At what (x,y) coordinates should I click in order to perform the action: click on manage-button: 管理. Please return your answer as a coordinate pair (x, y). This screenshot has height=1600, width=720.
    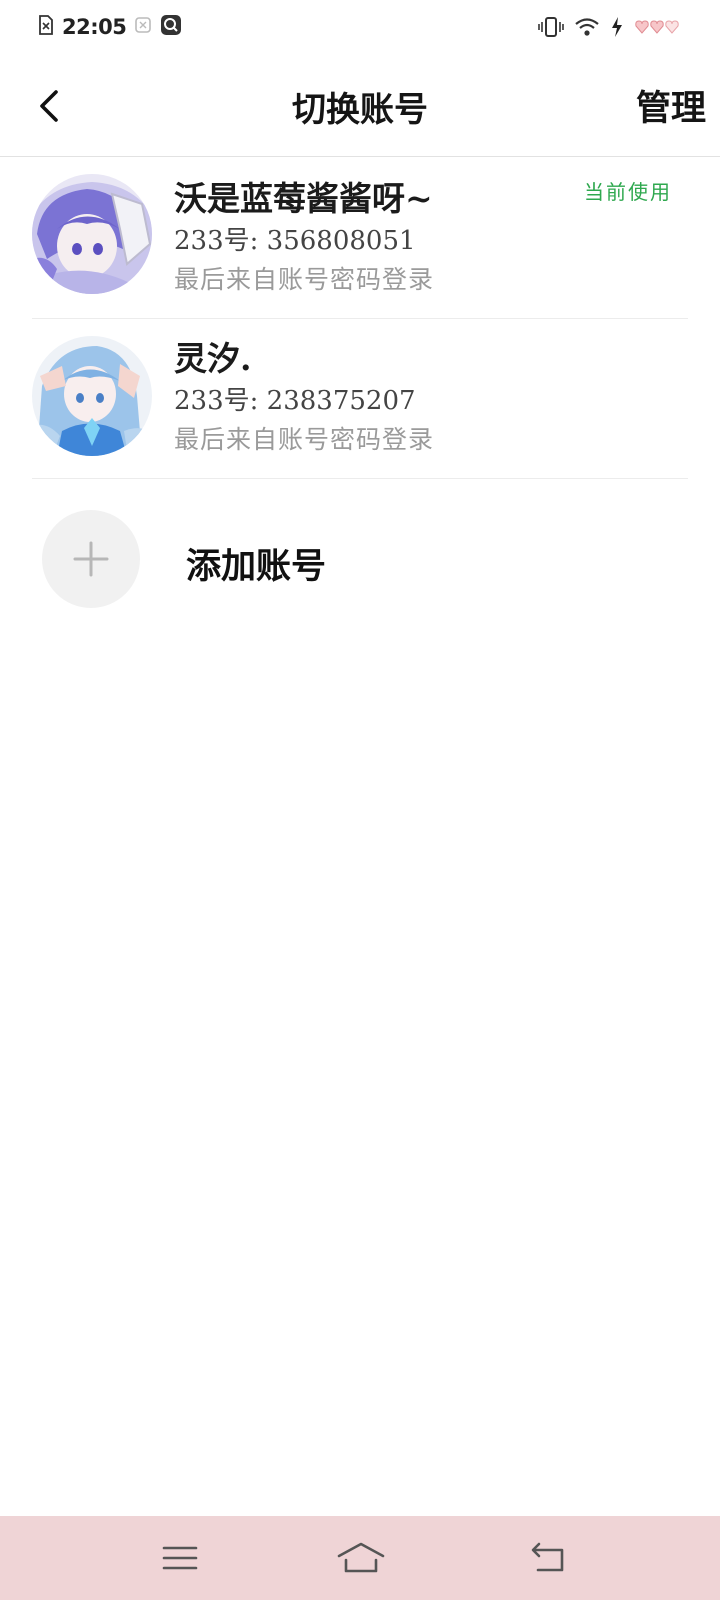
    Looking at the image, I should click on (671, 105).